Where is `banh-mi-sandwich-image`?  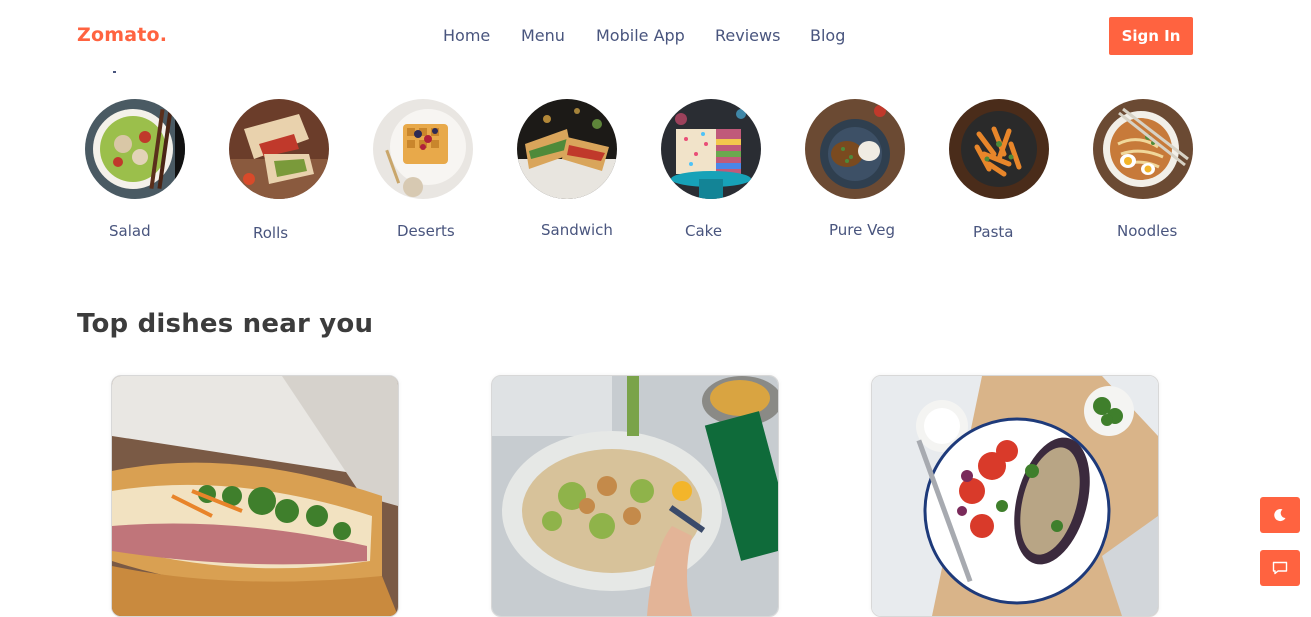 banh-mi-sandwich-image is located at coordinates (255, 496).